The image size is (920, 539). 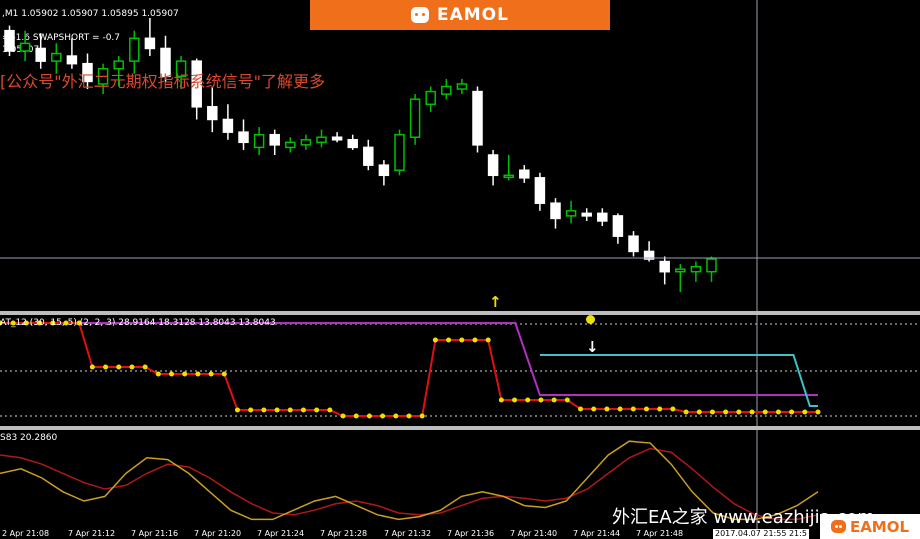 What do you see at coordinates (838, 526) in the screenshot?
I see `robot-logo-icon` at bounding box center [838, 526].